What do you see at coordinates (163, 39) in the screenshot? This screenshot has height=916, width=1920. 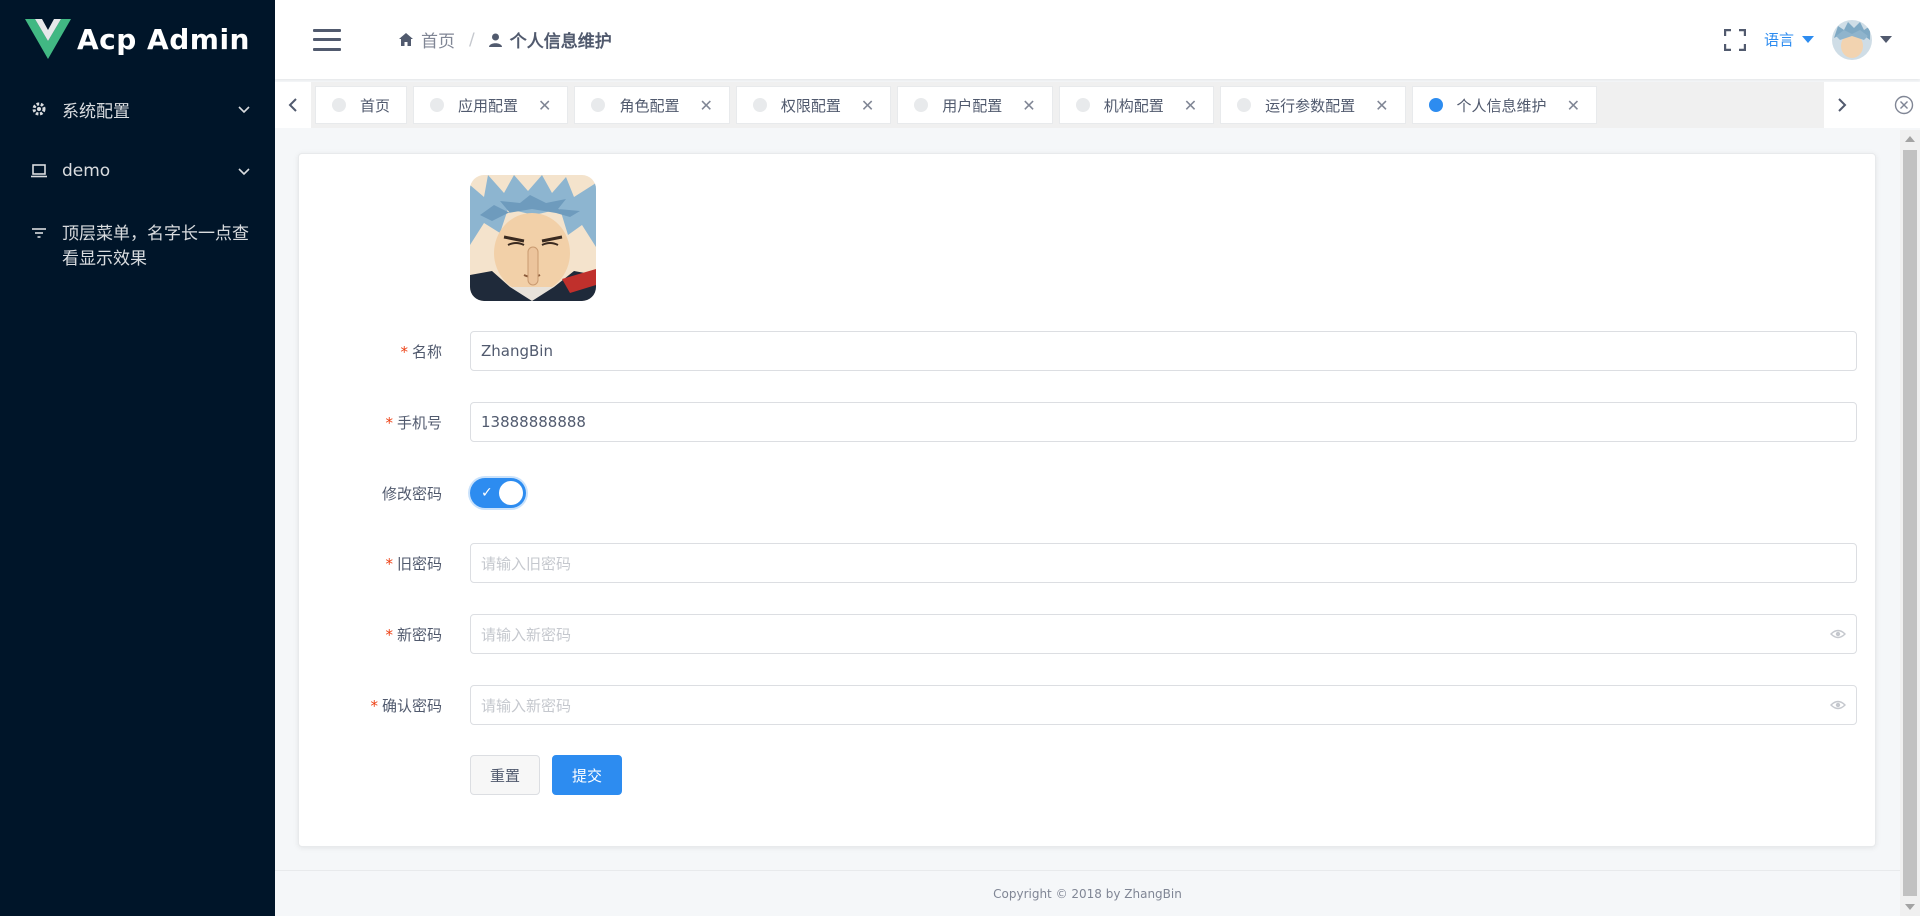 I see `app-name: Acp Admin` at bounding box center [163, 39].